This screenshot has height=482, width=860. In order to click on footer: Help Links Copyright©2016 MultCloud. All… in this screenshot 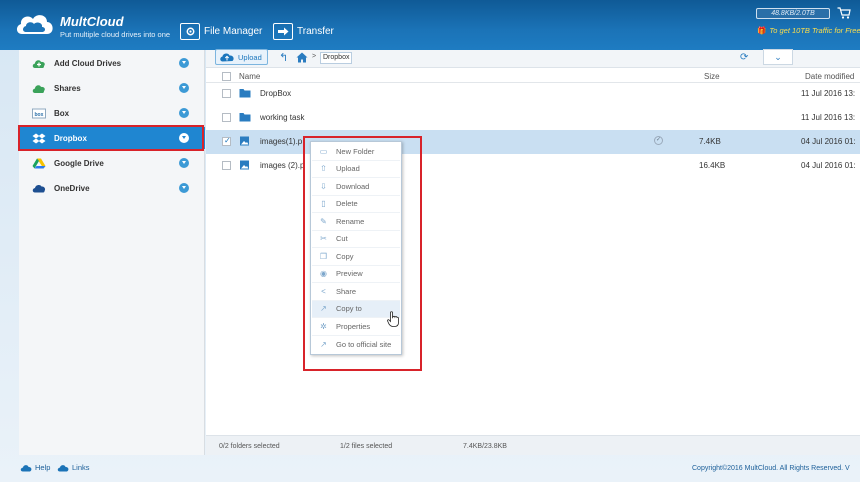, I will do `click(430, 468)`.